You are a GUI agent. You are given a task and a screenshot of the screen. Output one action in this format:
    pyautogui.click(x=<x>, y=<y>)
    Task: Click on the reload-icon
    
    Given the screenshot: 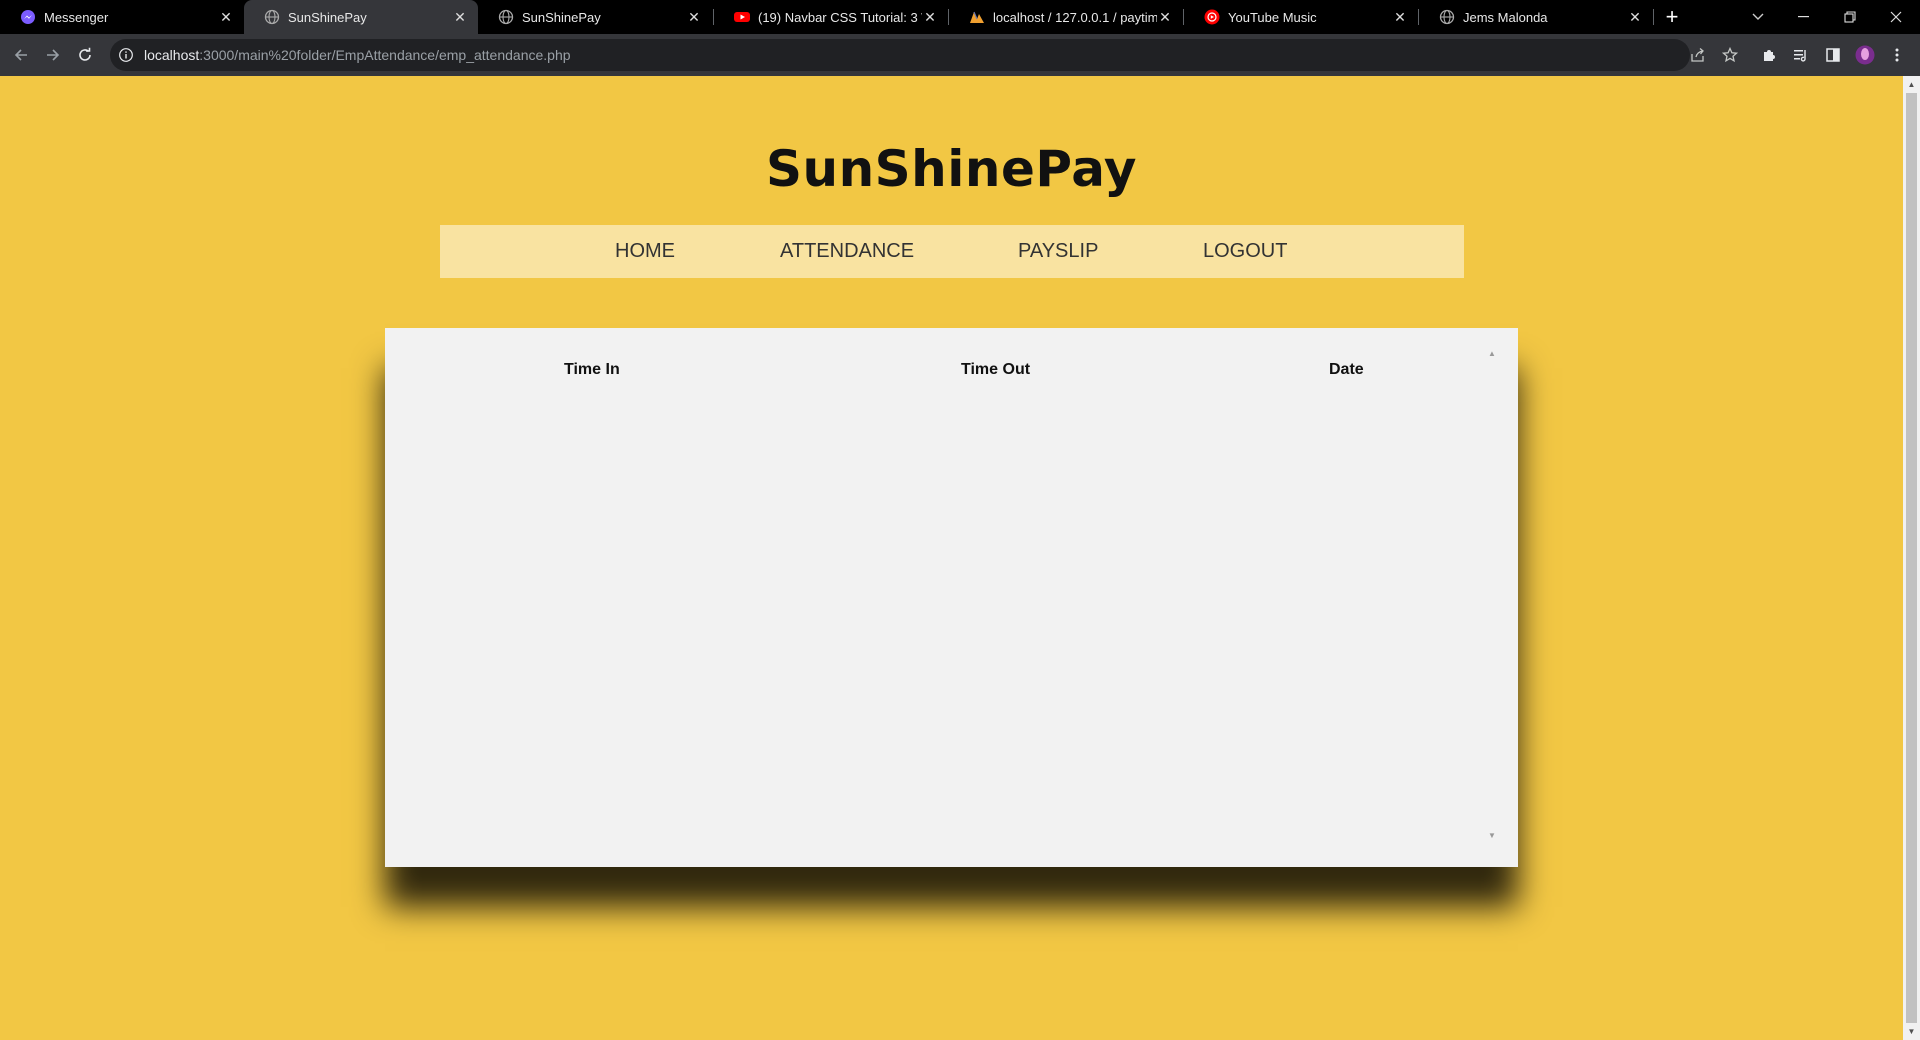 What is the action you would take?
    pyautogui.click(x=85, y=55)
    